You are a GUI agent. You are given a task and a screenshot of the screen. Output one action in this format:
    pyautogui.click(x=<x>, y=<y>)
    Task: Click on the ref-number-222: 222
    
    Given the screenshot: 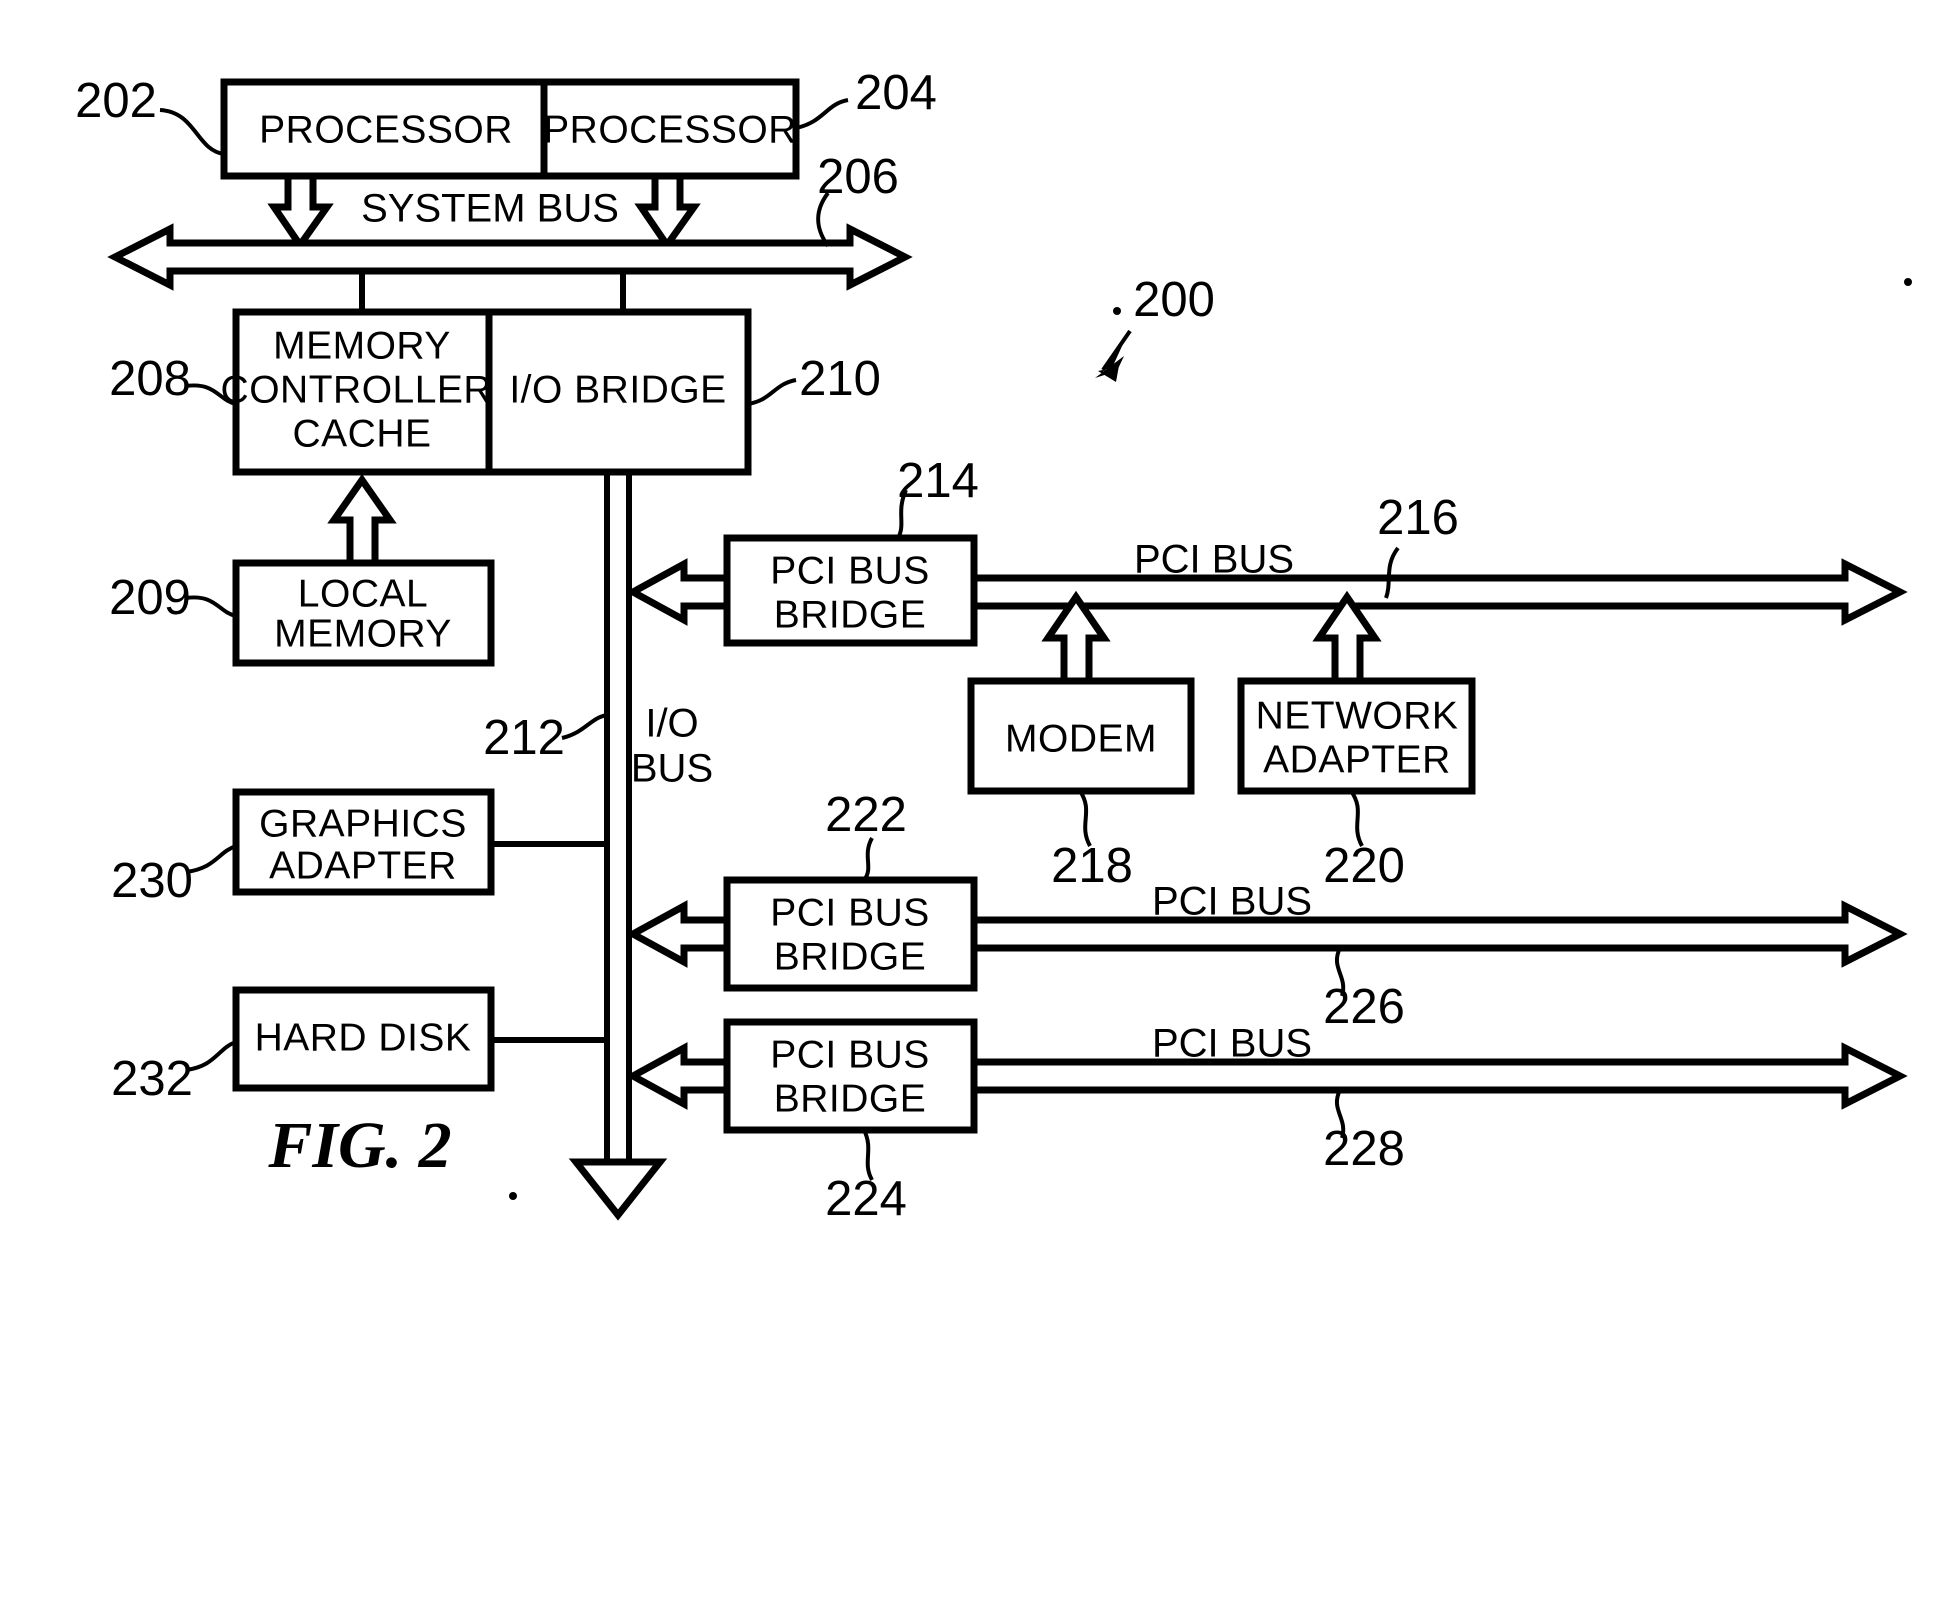 What is the action you would take?
    pyautogui.click(x=866, y=815)
    